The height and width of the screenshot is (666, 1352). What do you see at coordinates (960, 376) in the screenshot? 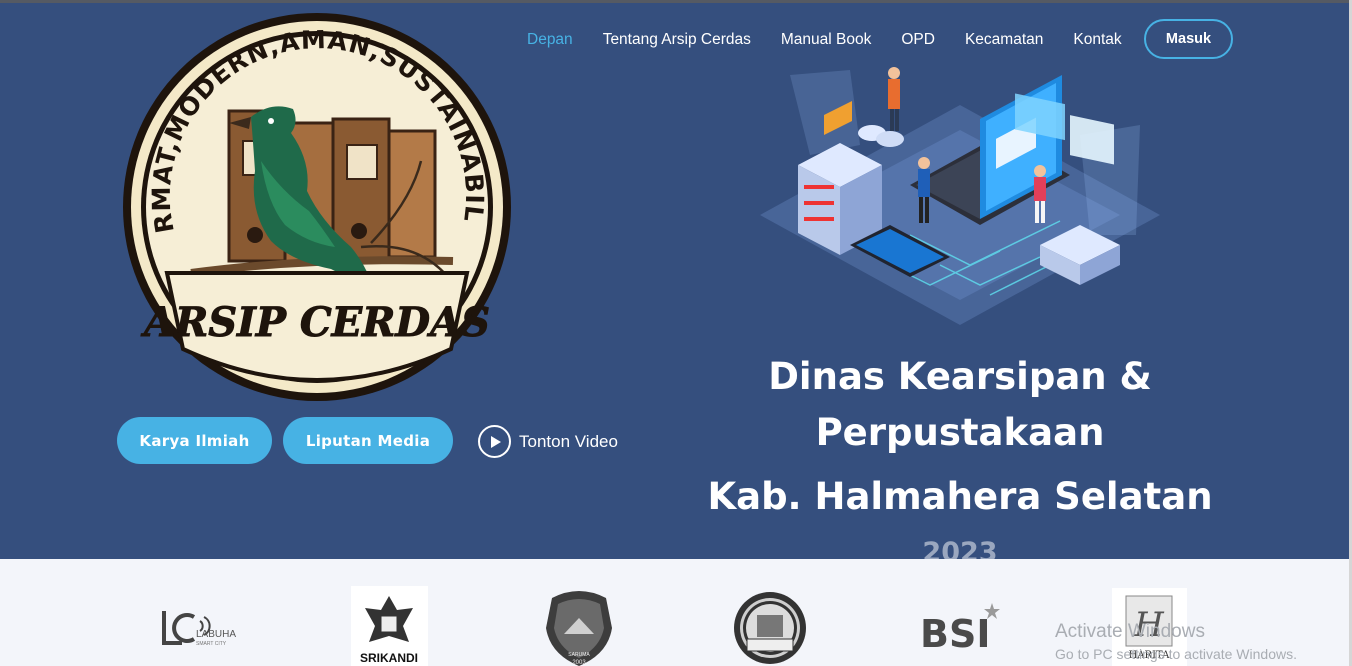
I see `title-line-1: Dinas Kearsipan &` at bounding box center [960, 376].